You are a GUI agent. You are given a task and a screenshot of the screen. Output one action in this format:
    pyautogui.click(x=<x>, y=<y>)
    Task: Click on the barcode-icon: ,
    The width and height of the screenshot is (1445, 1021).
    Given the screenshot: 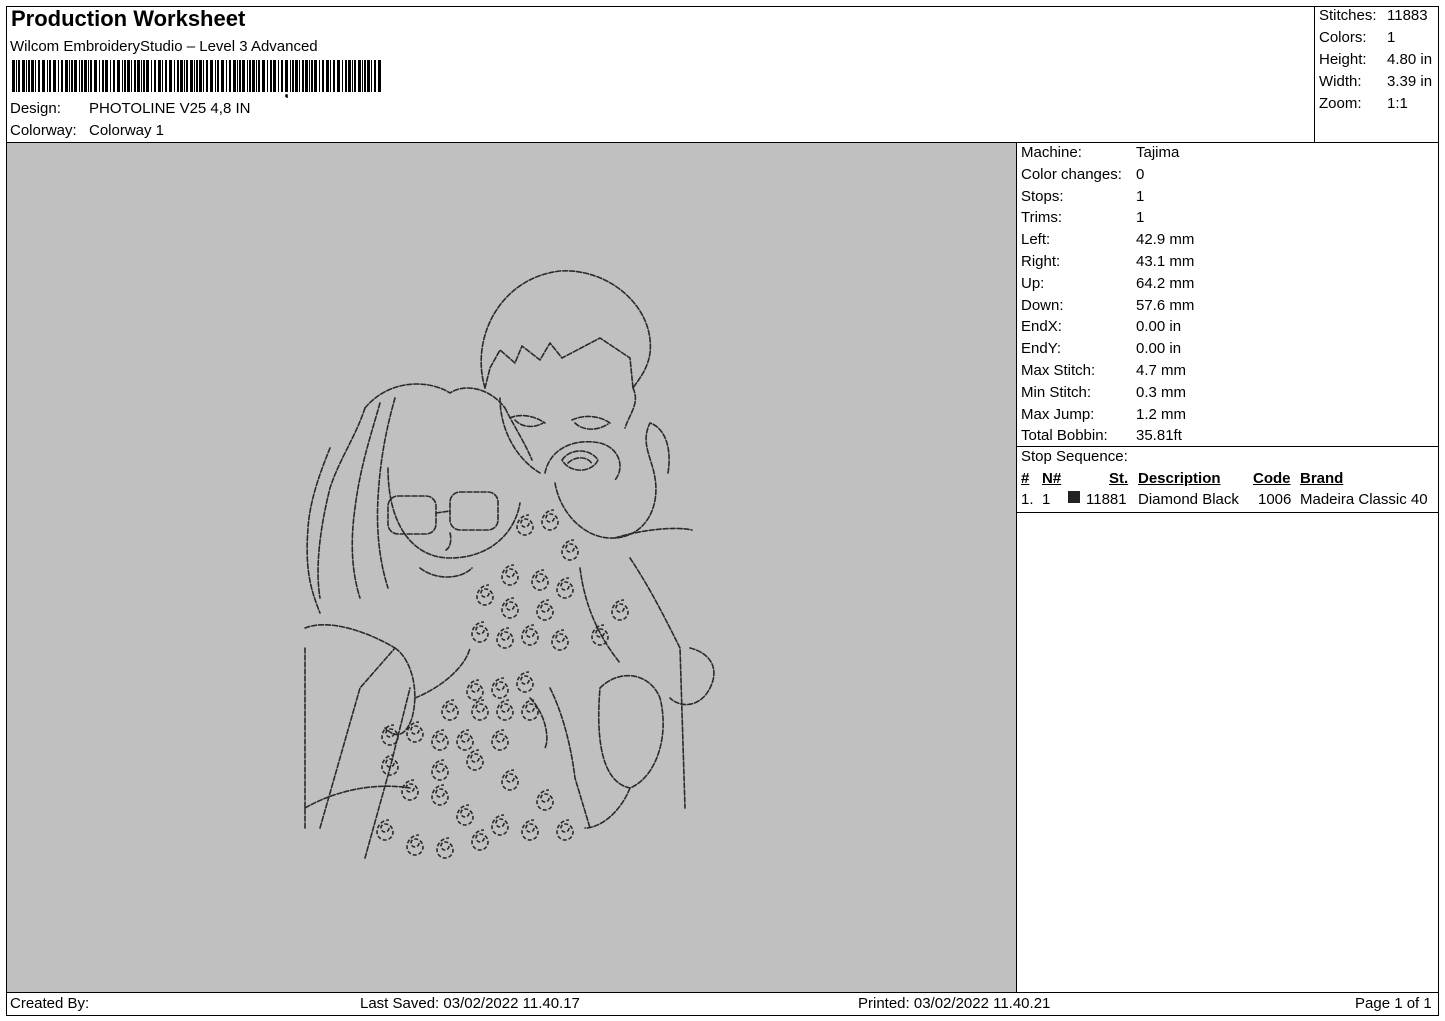 What is the action you would take?
    pyautogui.click(x=196, y=79)
    